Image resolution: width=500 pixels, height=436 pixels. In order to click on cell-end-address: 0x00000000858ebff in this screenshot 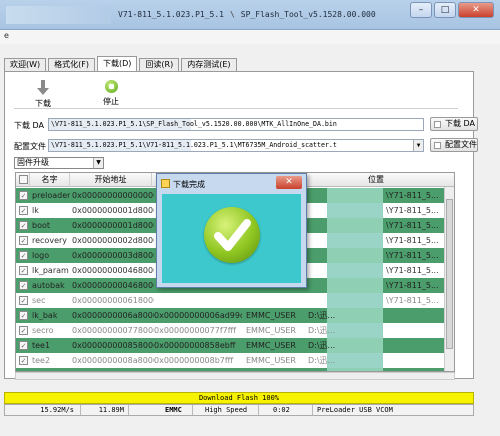, I will do `click(195, 345)`.